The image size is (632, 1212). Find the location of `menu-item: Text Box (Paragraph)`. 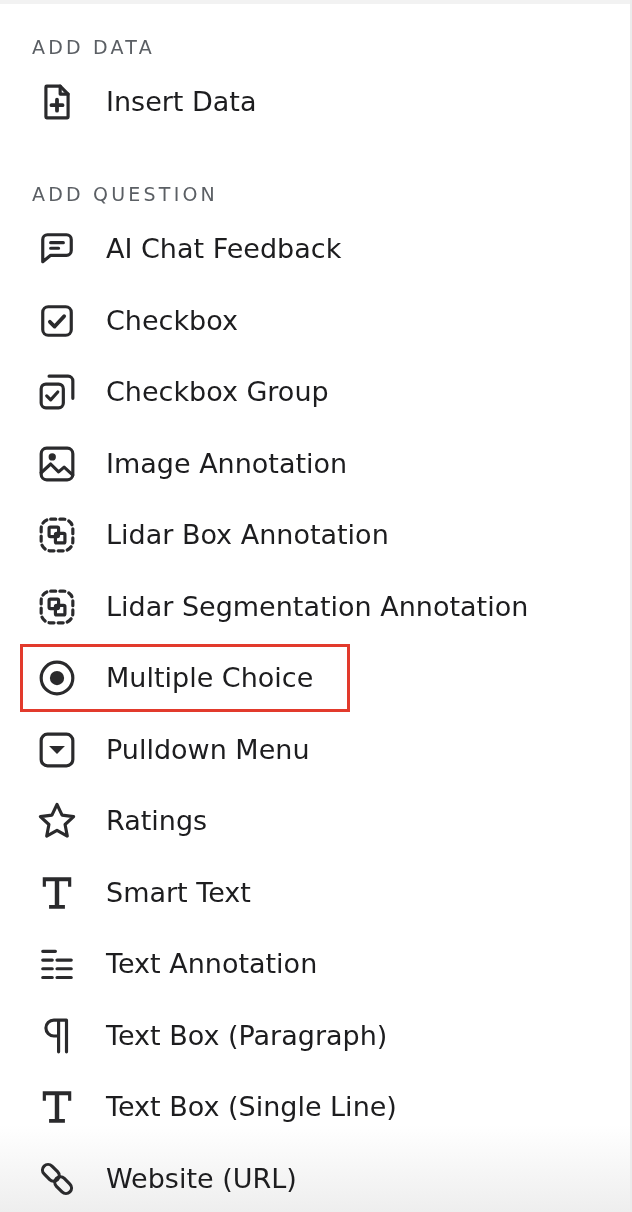

menu-item: Text Box (Paragraph) is located at coordinates (222, 1035).